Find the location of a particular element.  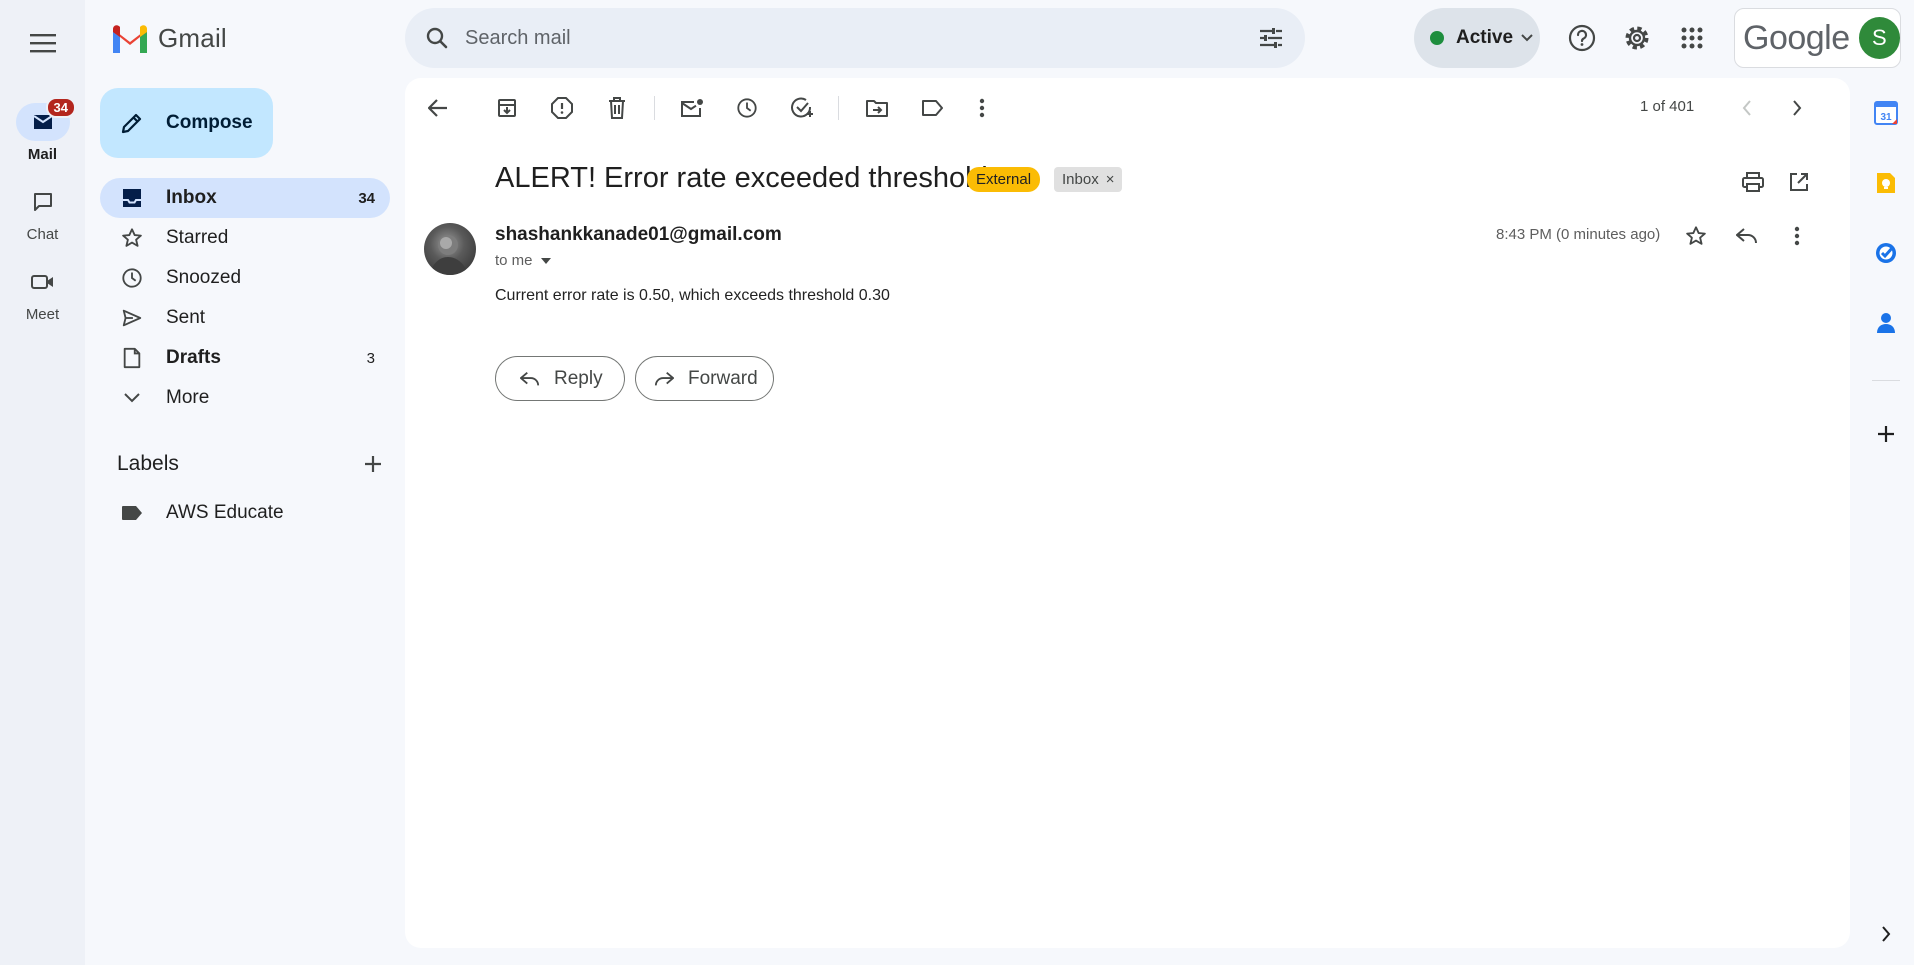

google-account-button: Google S is located at coordinates (1817, 38).